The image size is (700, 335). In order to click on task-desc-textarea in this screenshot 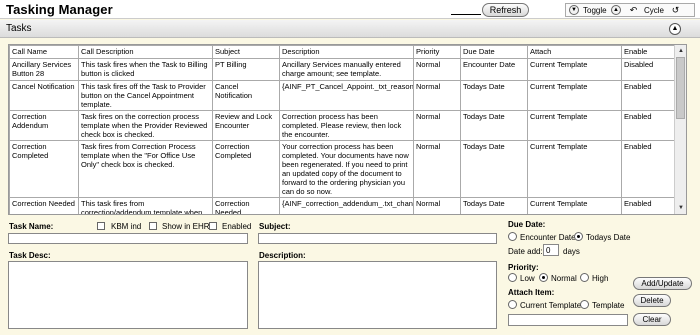, I will do `click(128, 295)`.